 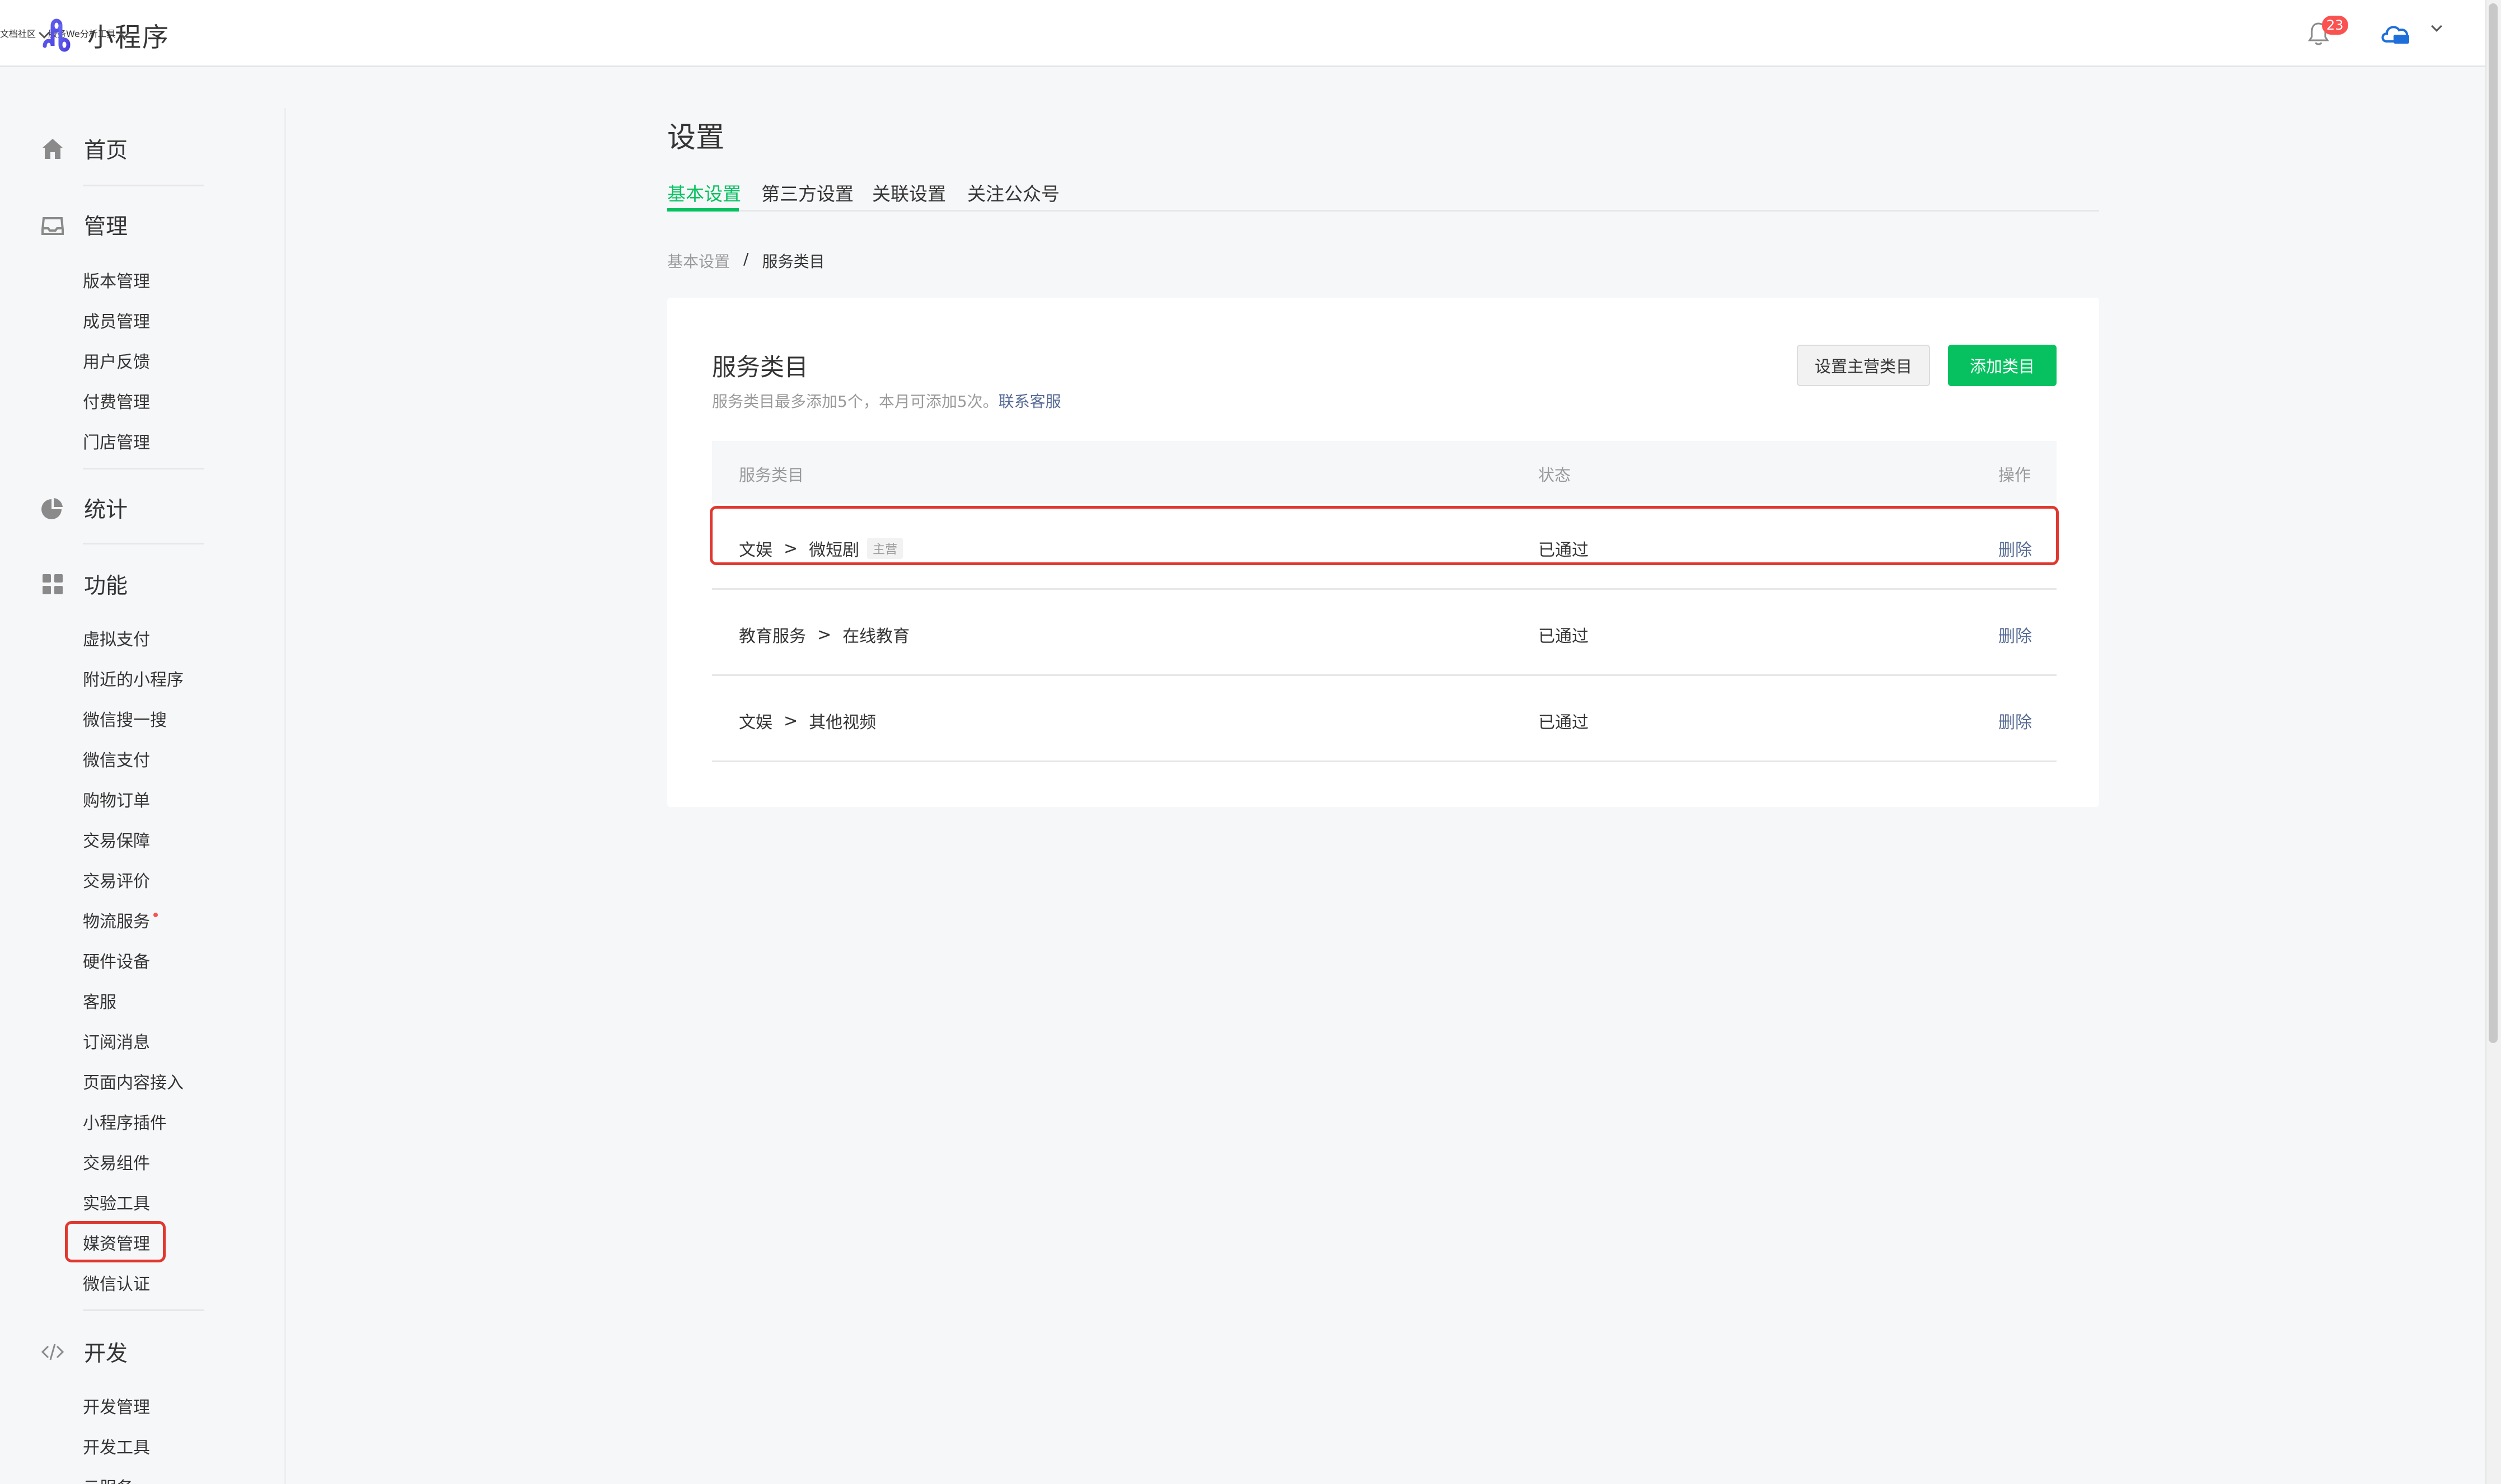 What do you see at coordinates (106, 586) in the screenshot?
I see `sidebar-label-features: 功能` at bounding box center [106, 586].